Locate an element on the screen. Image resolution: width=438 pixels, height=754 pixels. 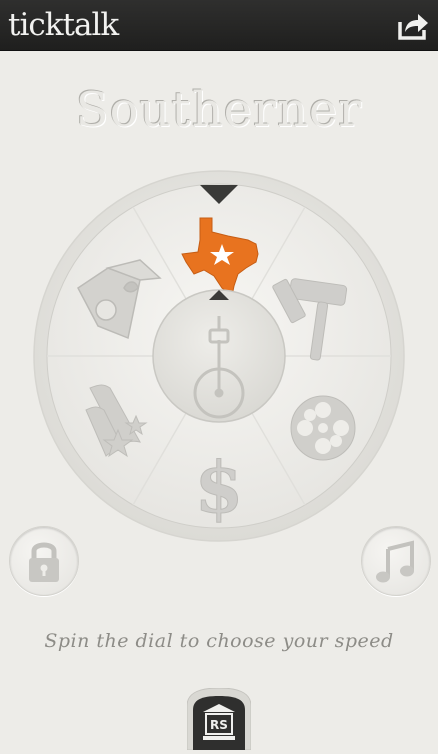
rs-tab-label: RS is located at coordinates (219, 725).